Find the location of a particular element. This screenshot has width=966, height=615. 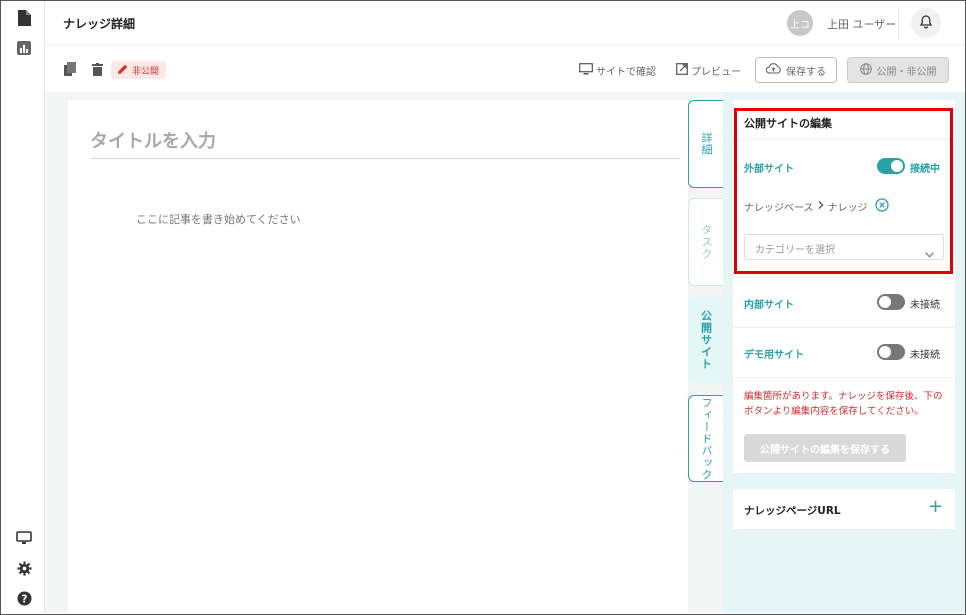

globe-icon is located at coordinates (865, 70).